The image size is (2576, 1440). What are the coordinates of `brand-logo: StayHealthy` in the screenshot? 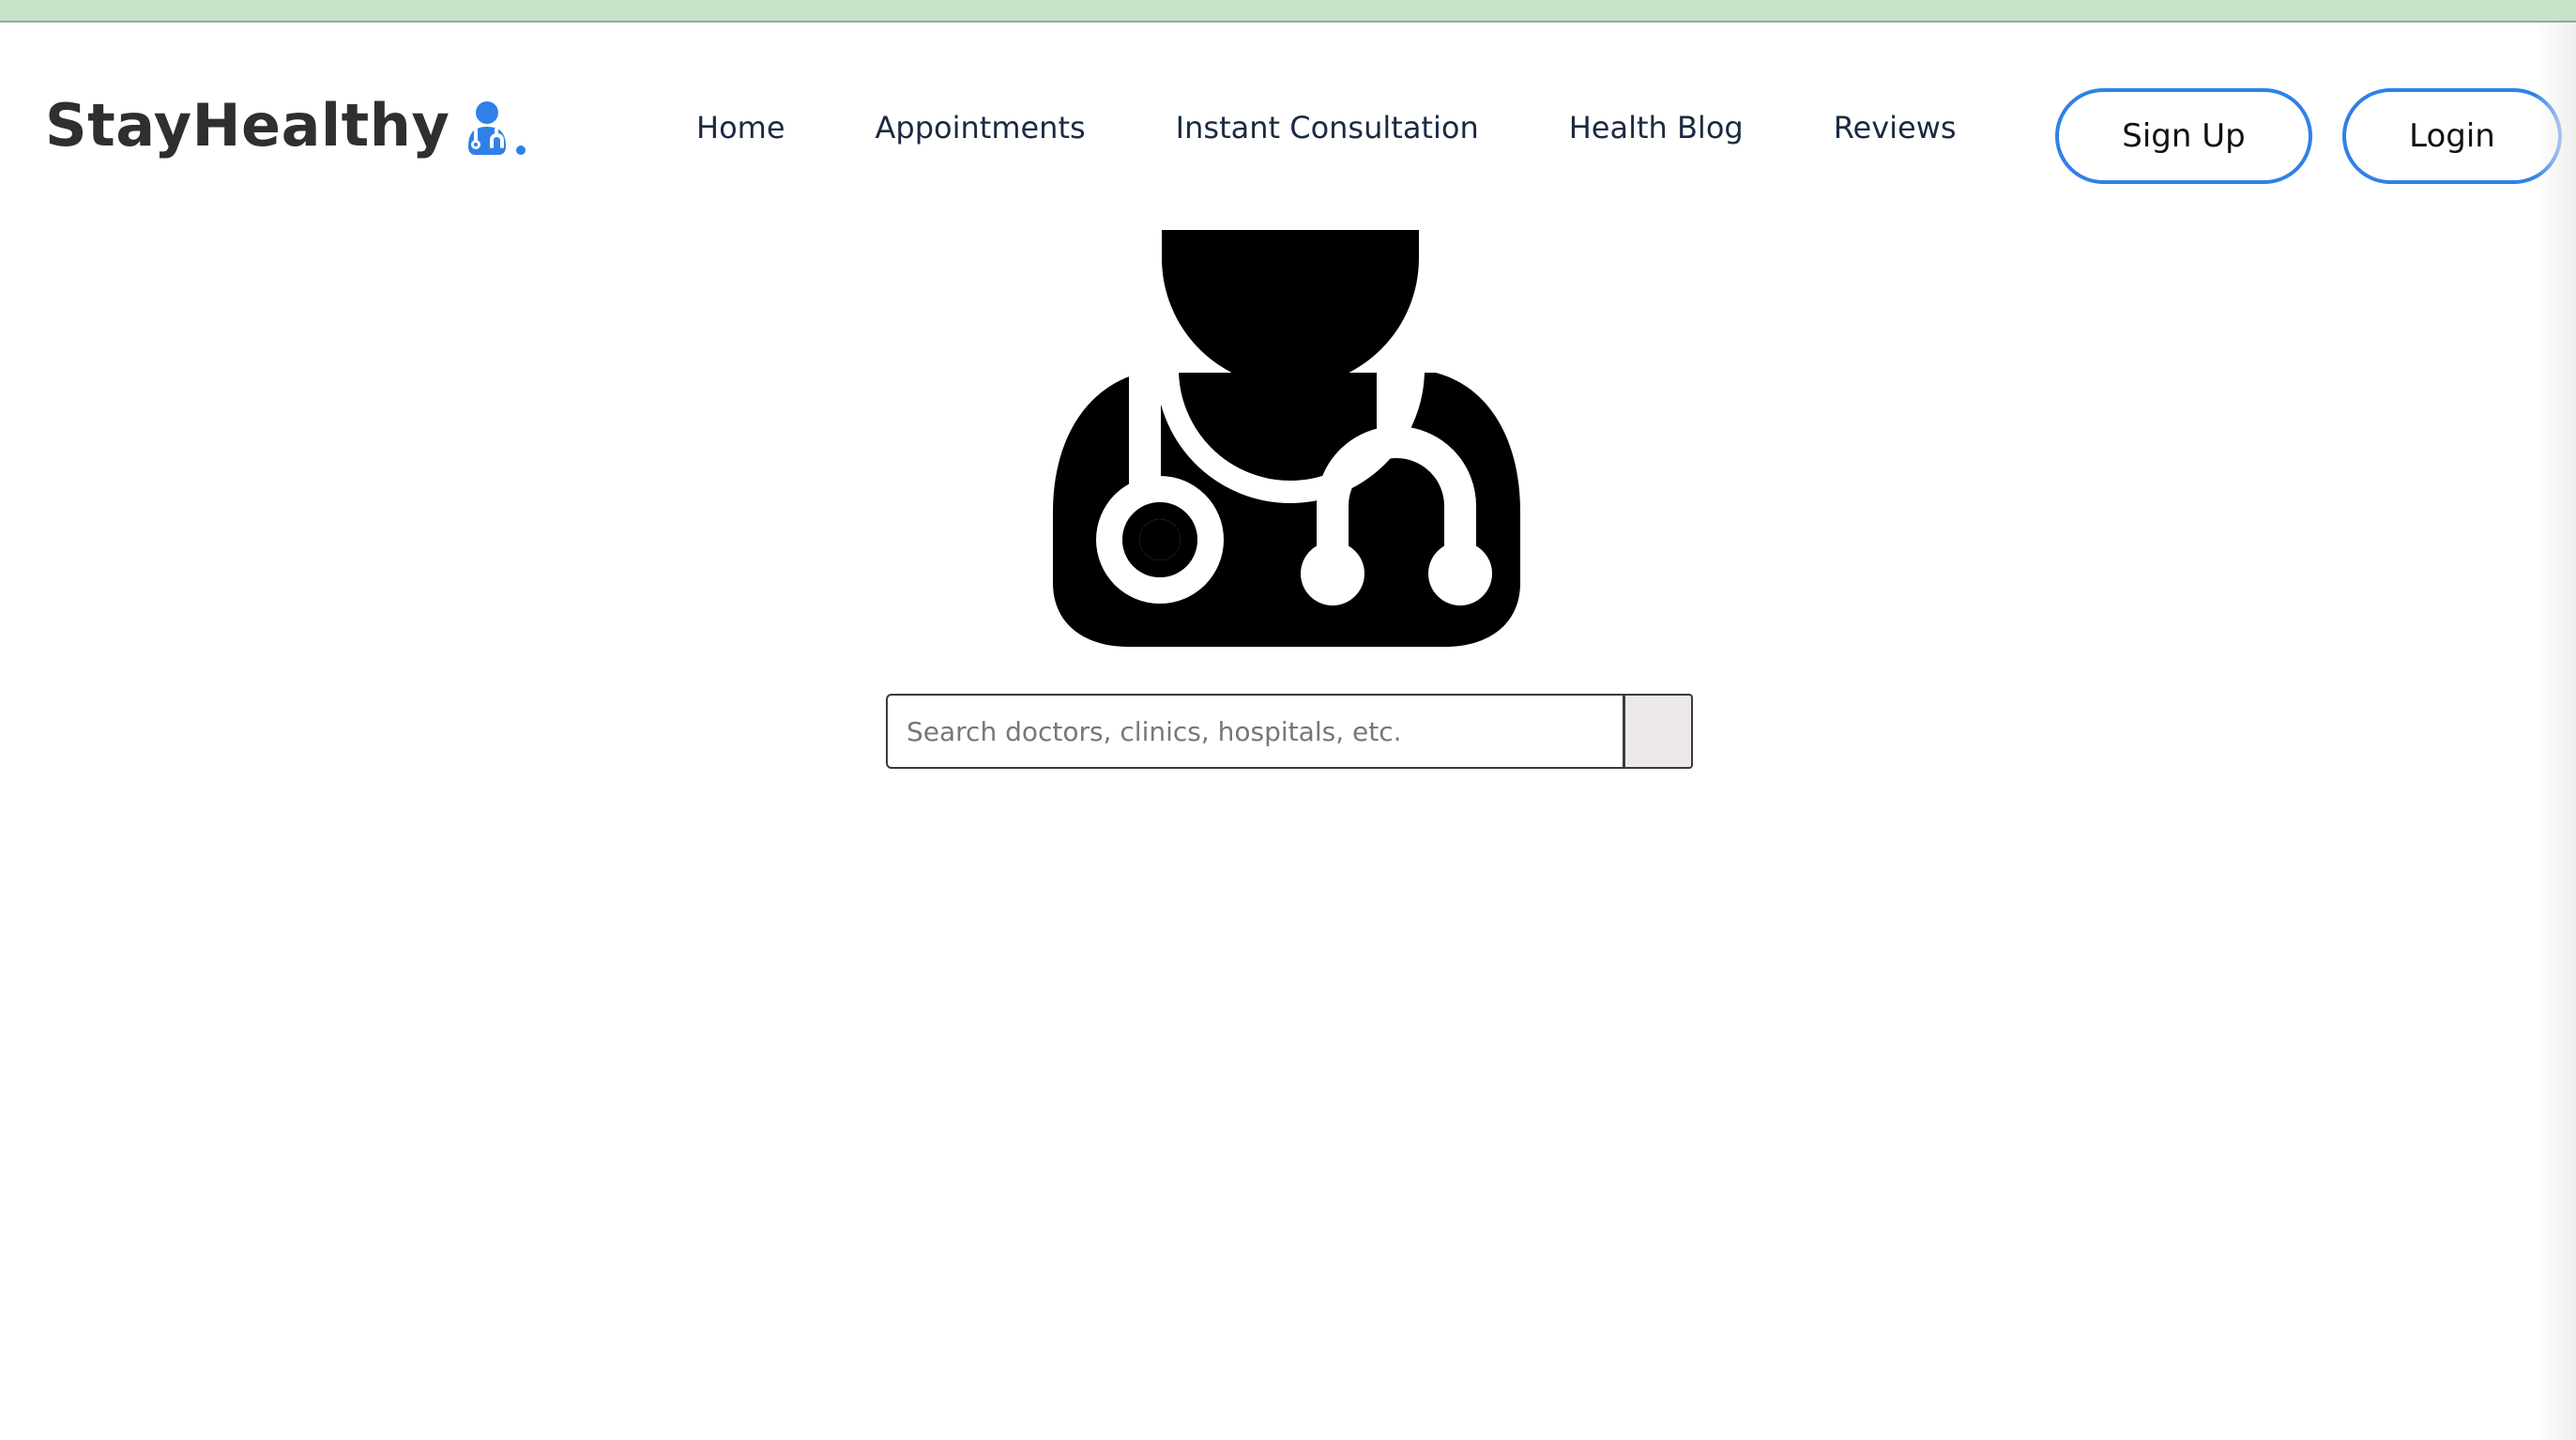 It's located at (286, 126).